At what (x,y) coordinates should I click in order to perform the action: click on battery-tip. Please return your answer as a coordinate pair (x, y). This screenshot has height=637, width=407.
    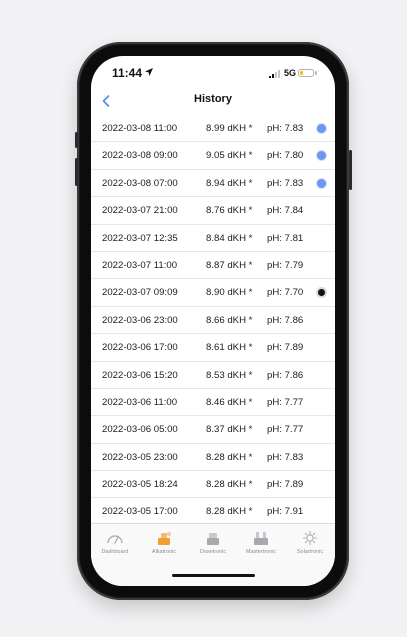
    Looking at the image, I should click on (316, 73).